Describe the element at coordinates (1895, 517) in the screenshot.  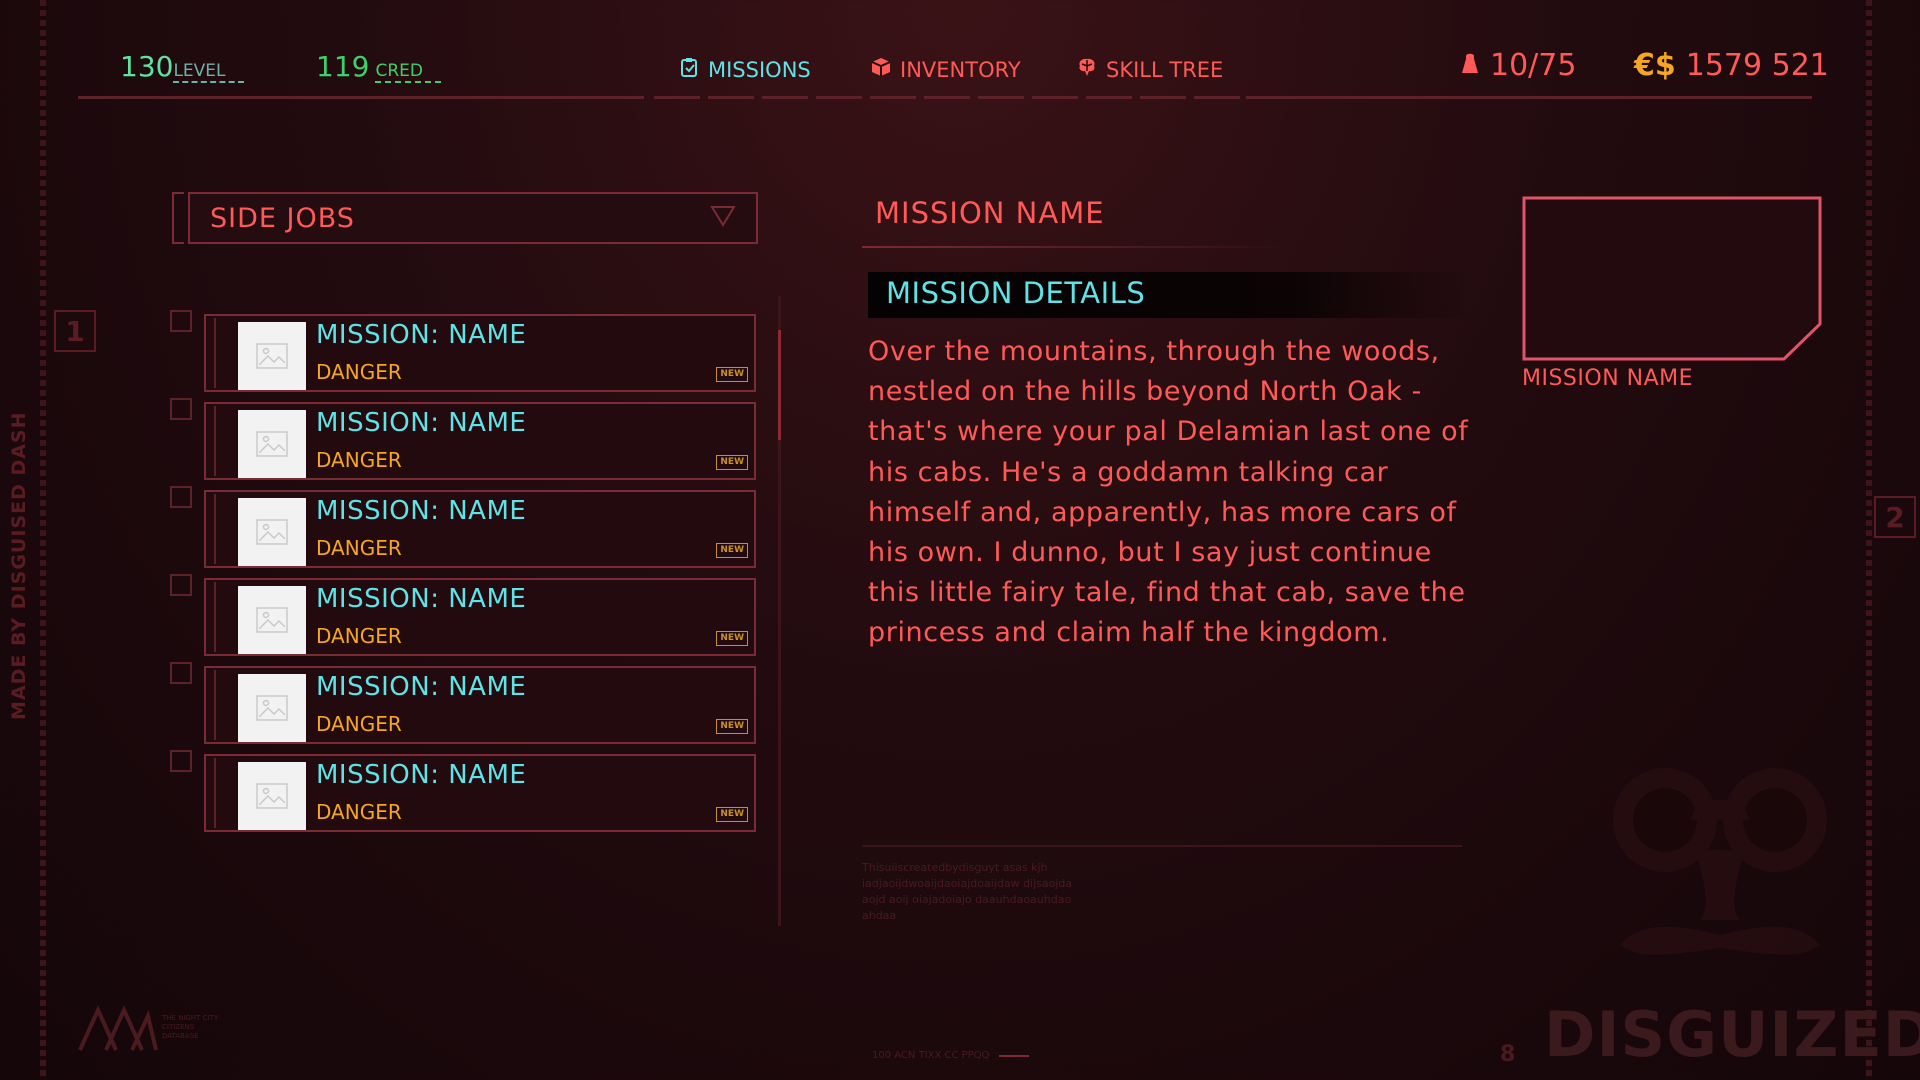
I see `panel-number-badge-2: 2` at that location.